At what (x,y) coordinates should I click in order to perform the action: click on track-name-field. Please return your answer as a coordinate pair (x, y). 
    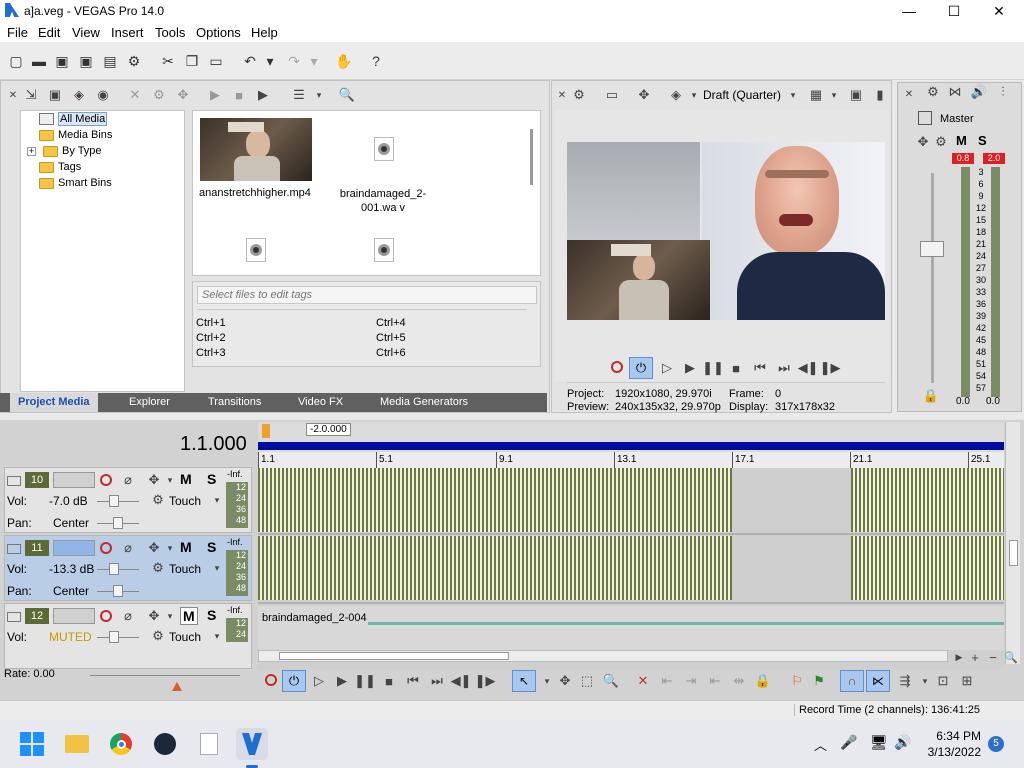
    Looking at the image, I should click on (74, 548).